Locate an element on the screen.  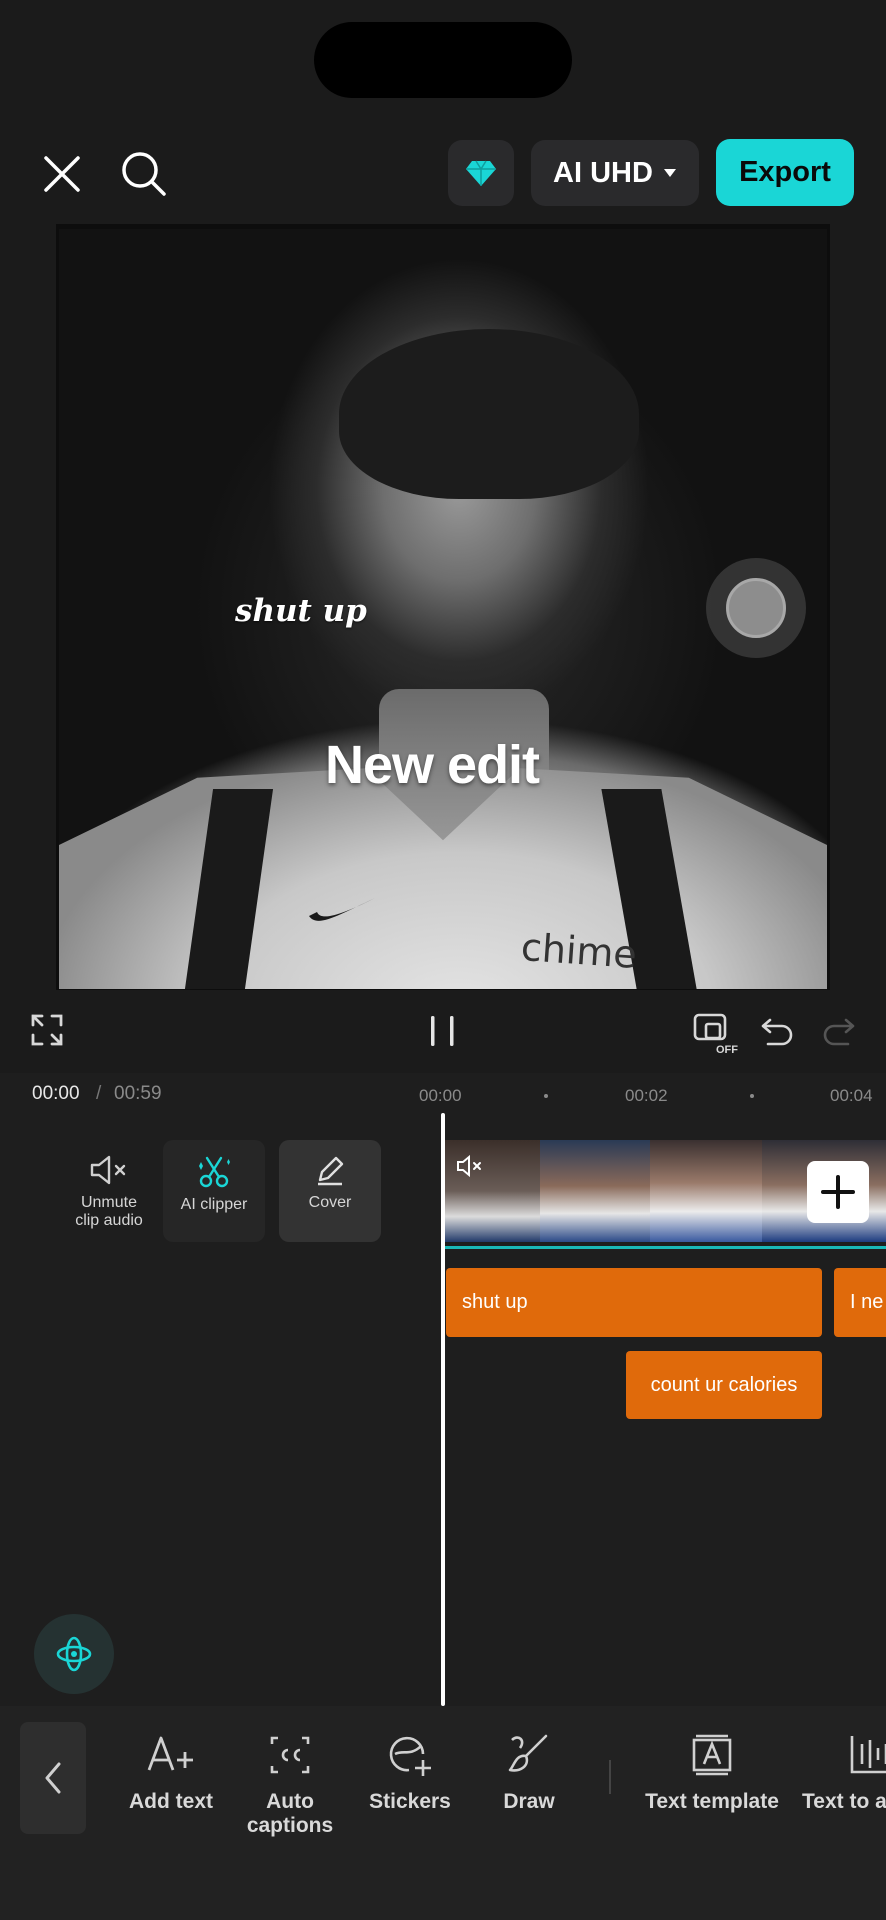
text-clip: count ur calories is located at coordinates (724, 1385).